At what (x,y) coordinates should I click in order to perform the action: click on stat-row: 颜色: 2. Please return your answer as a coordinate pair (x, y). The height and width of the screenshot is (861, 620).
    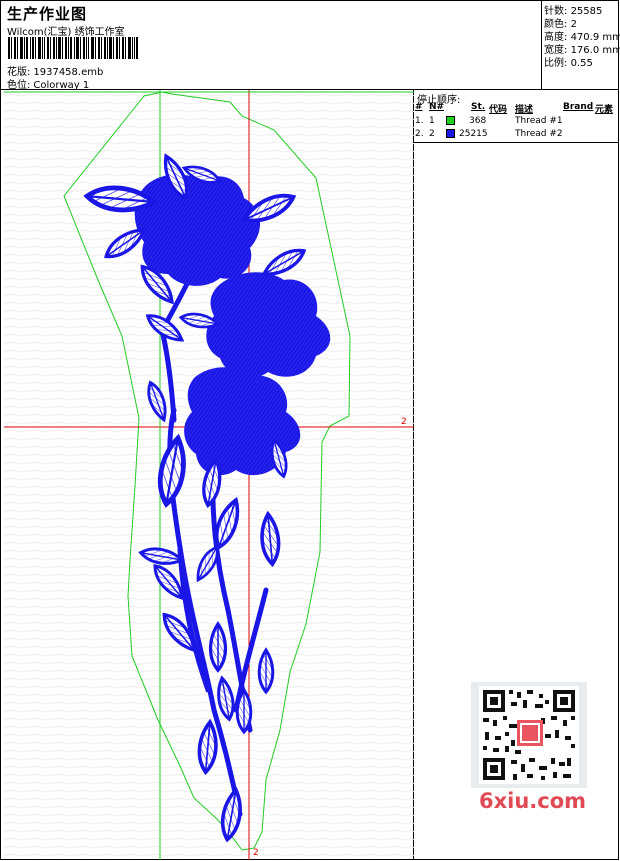
    Looking at the image, I should click on (560, 24).